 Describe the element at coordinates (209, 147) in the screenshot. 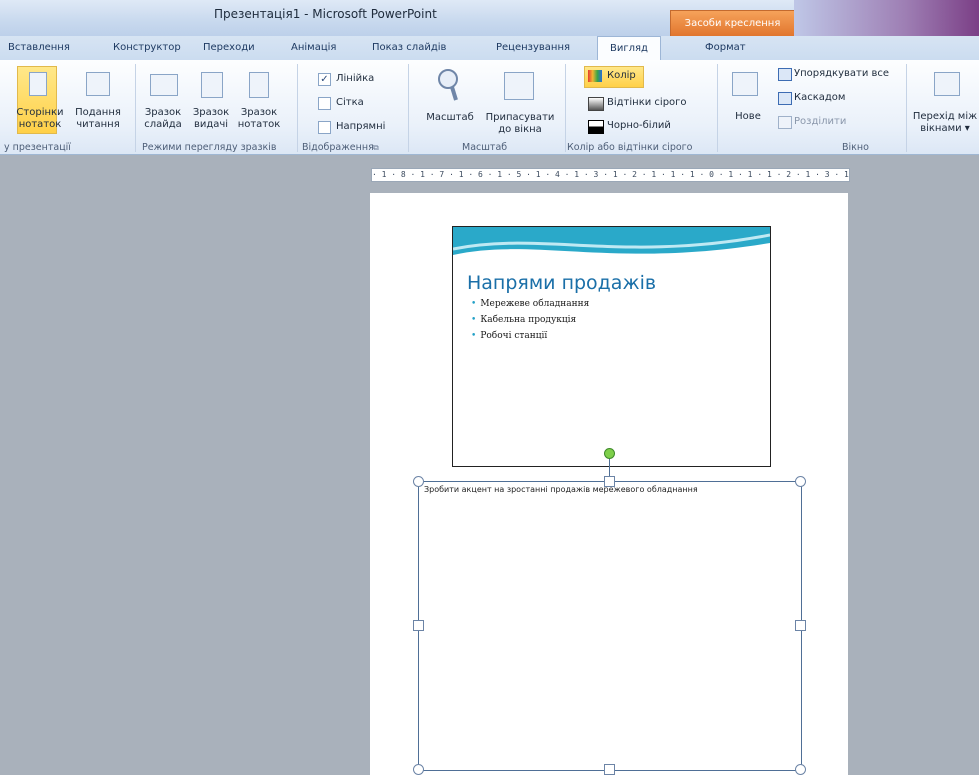

I see `group-label-master-views: Режими перегляду зразків` at that location.